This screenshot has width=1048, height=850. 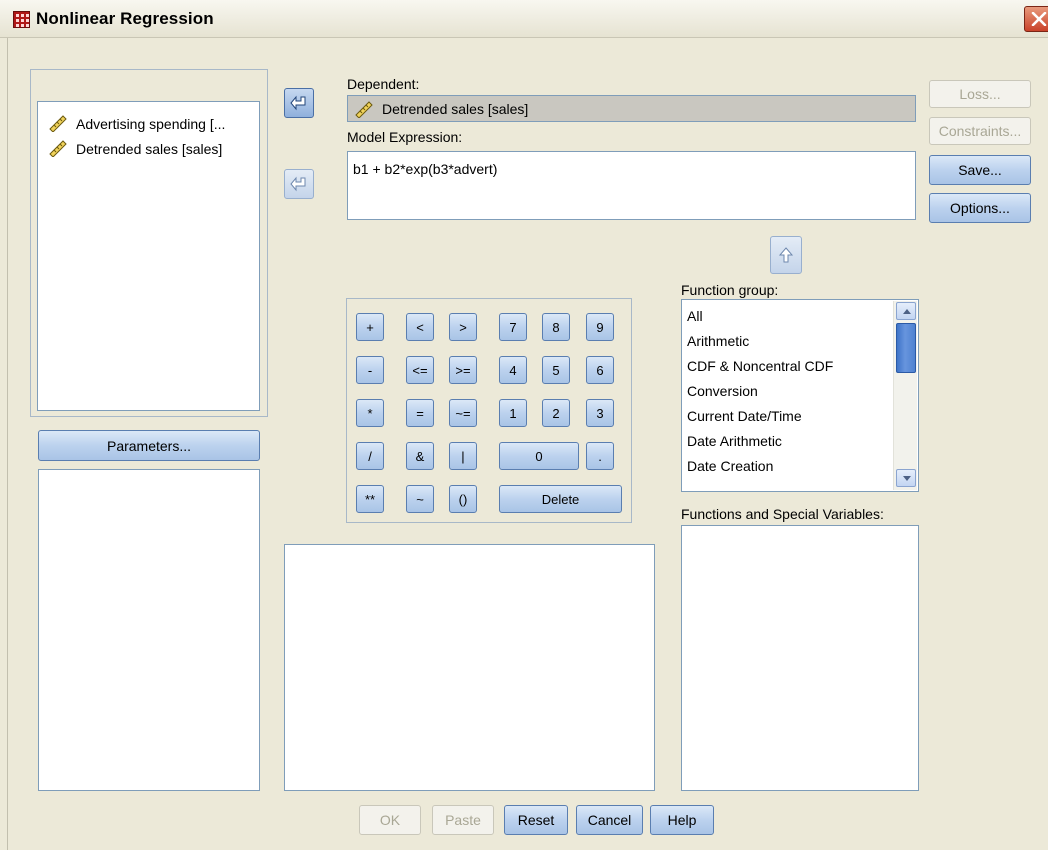 I want to click on calc-key: +, so click(x=370, y=327).